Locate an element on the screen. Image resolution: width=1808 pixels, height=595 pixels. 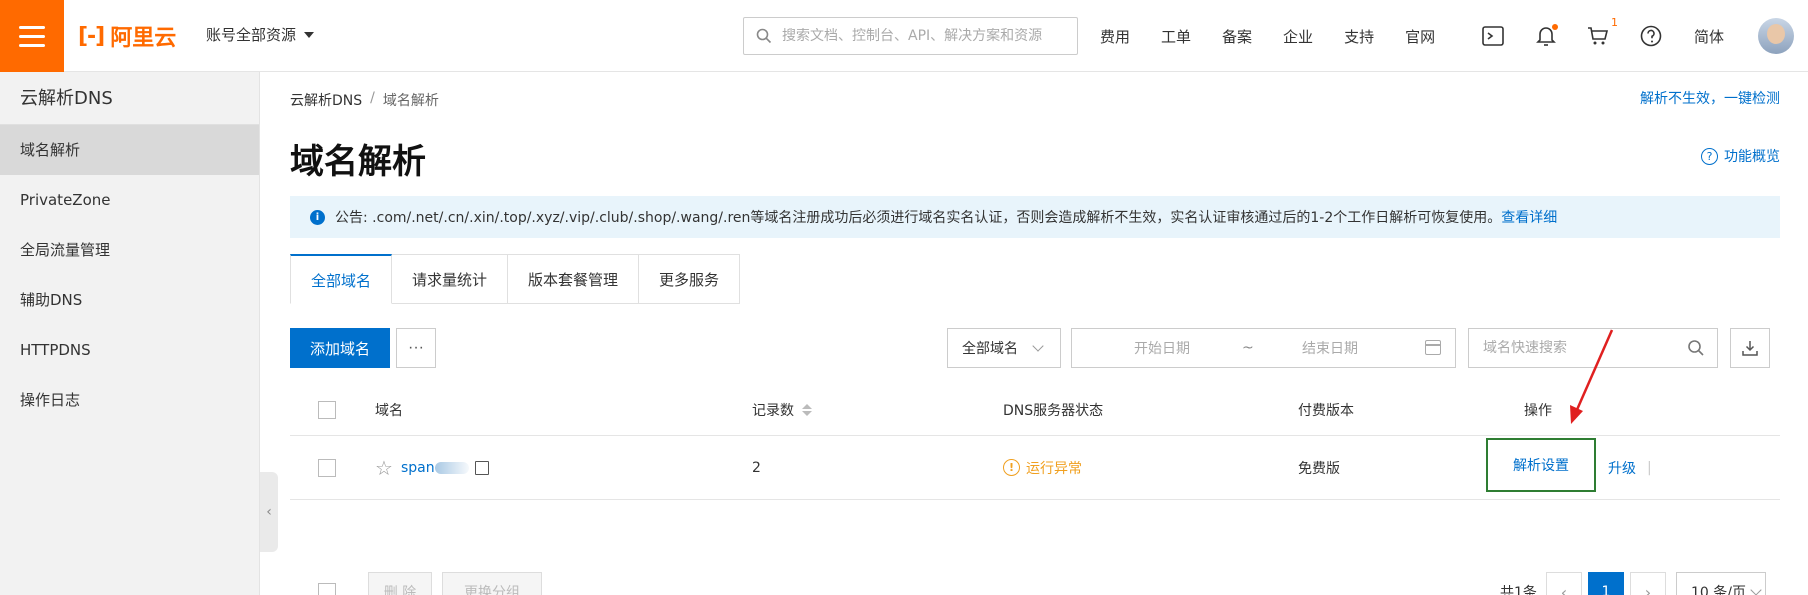
language-switch: 简体 is located at coordinates (1709, 36).